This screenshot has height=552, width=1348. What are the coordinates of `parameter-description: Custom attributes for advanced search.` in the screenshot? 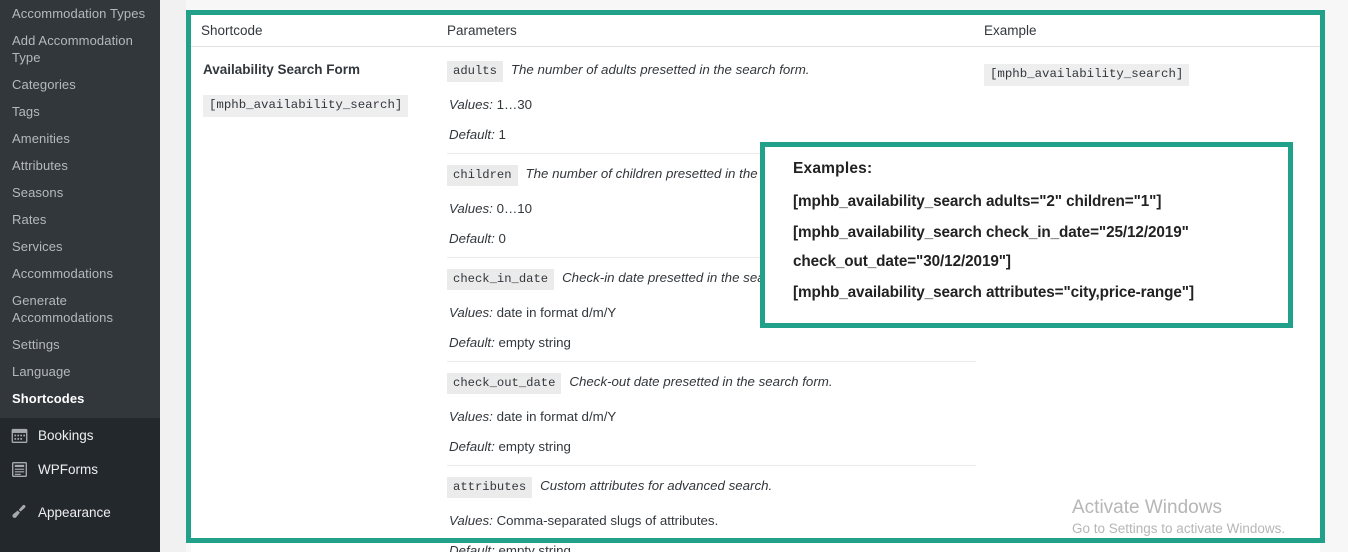 It's located at (656, 485).